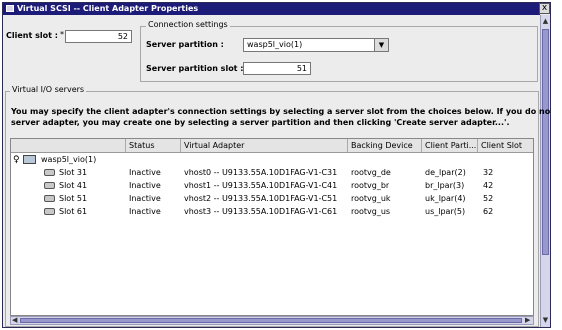 This screenshot has height=330, width=562. I want to click on scroll-down-icon: ▼, so click(545, 320).